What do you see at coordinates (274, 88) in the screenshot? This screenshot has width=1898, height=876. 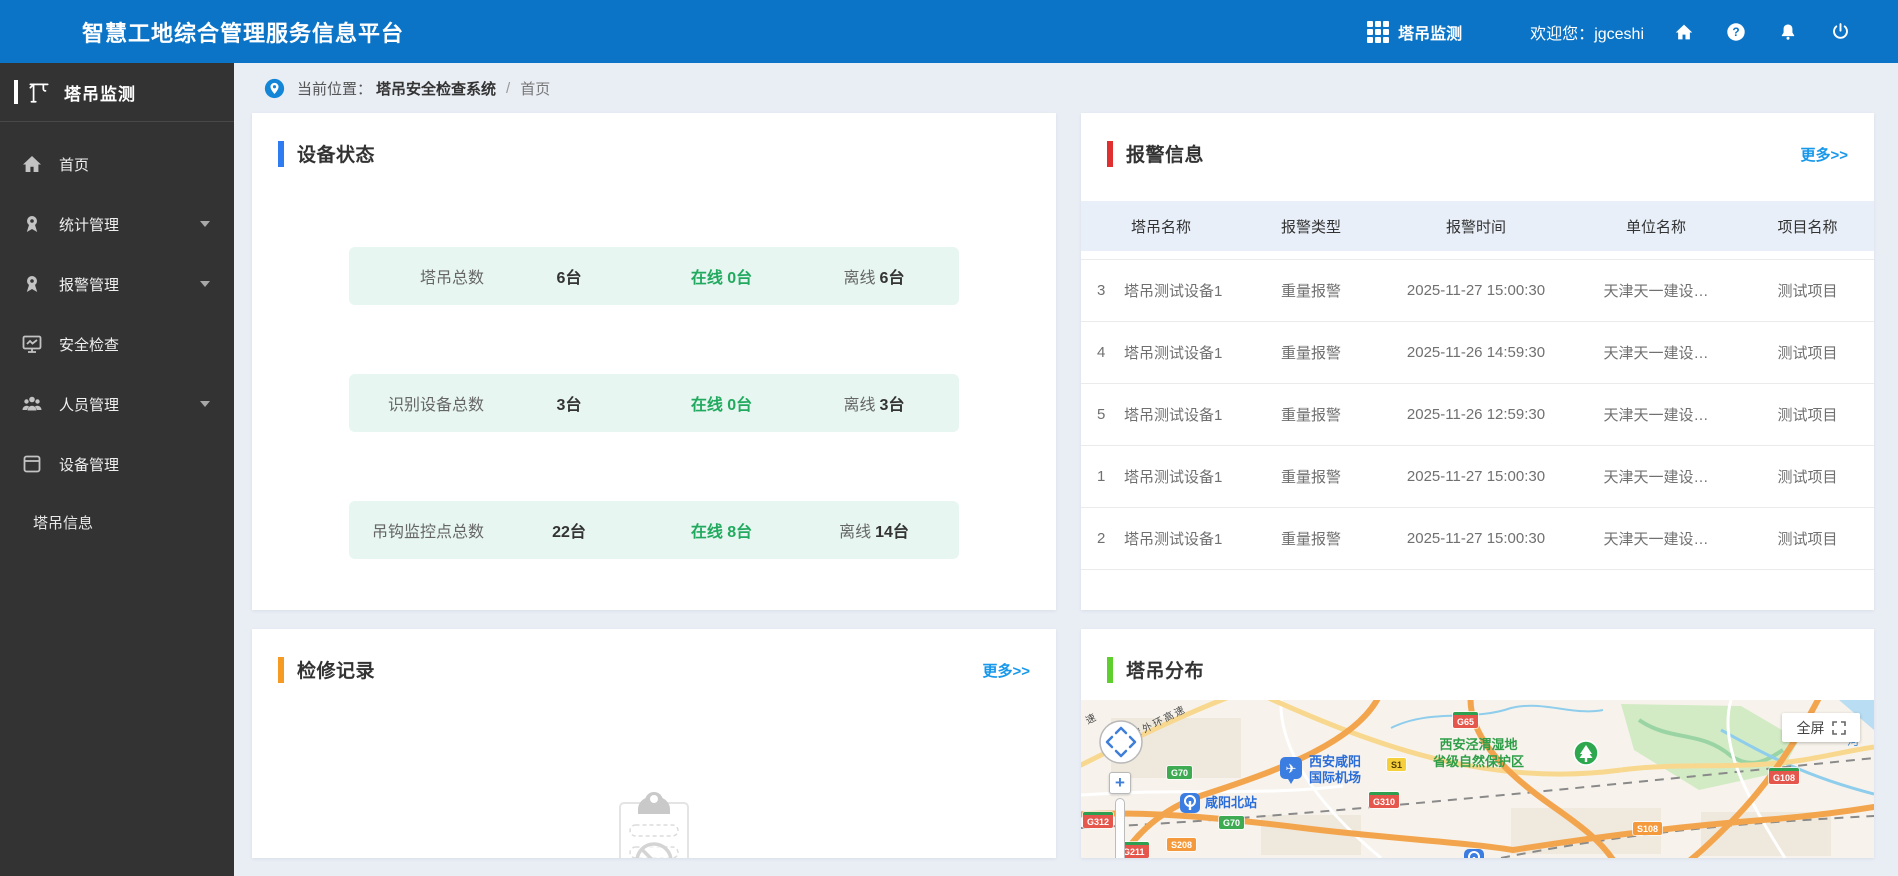 I see `location-pin-icon` at bounding box center [274, 88].